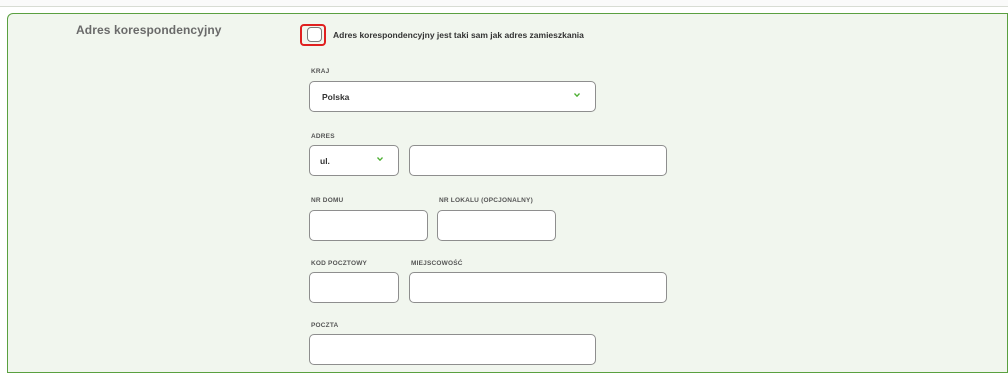  Describe the element at coordinates (504, 3) in the screenshot. I see `top-divider` at that location.